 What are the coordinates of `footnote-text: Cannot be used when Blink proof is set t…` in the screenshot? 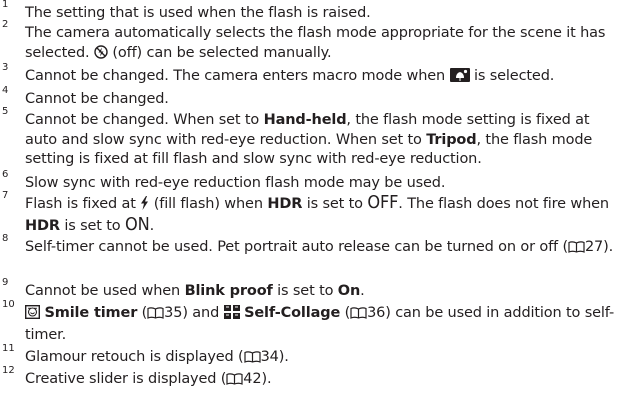 It's located at (195, 291).